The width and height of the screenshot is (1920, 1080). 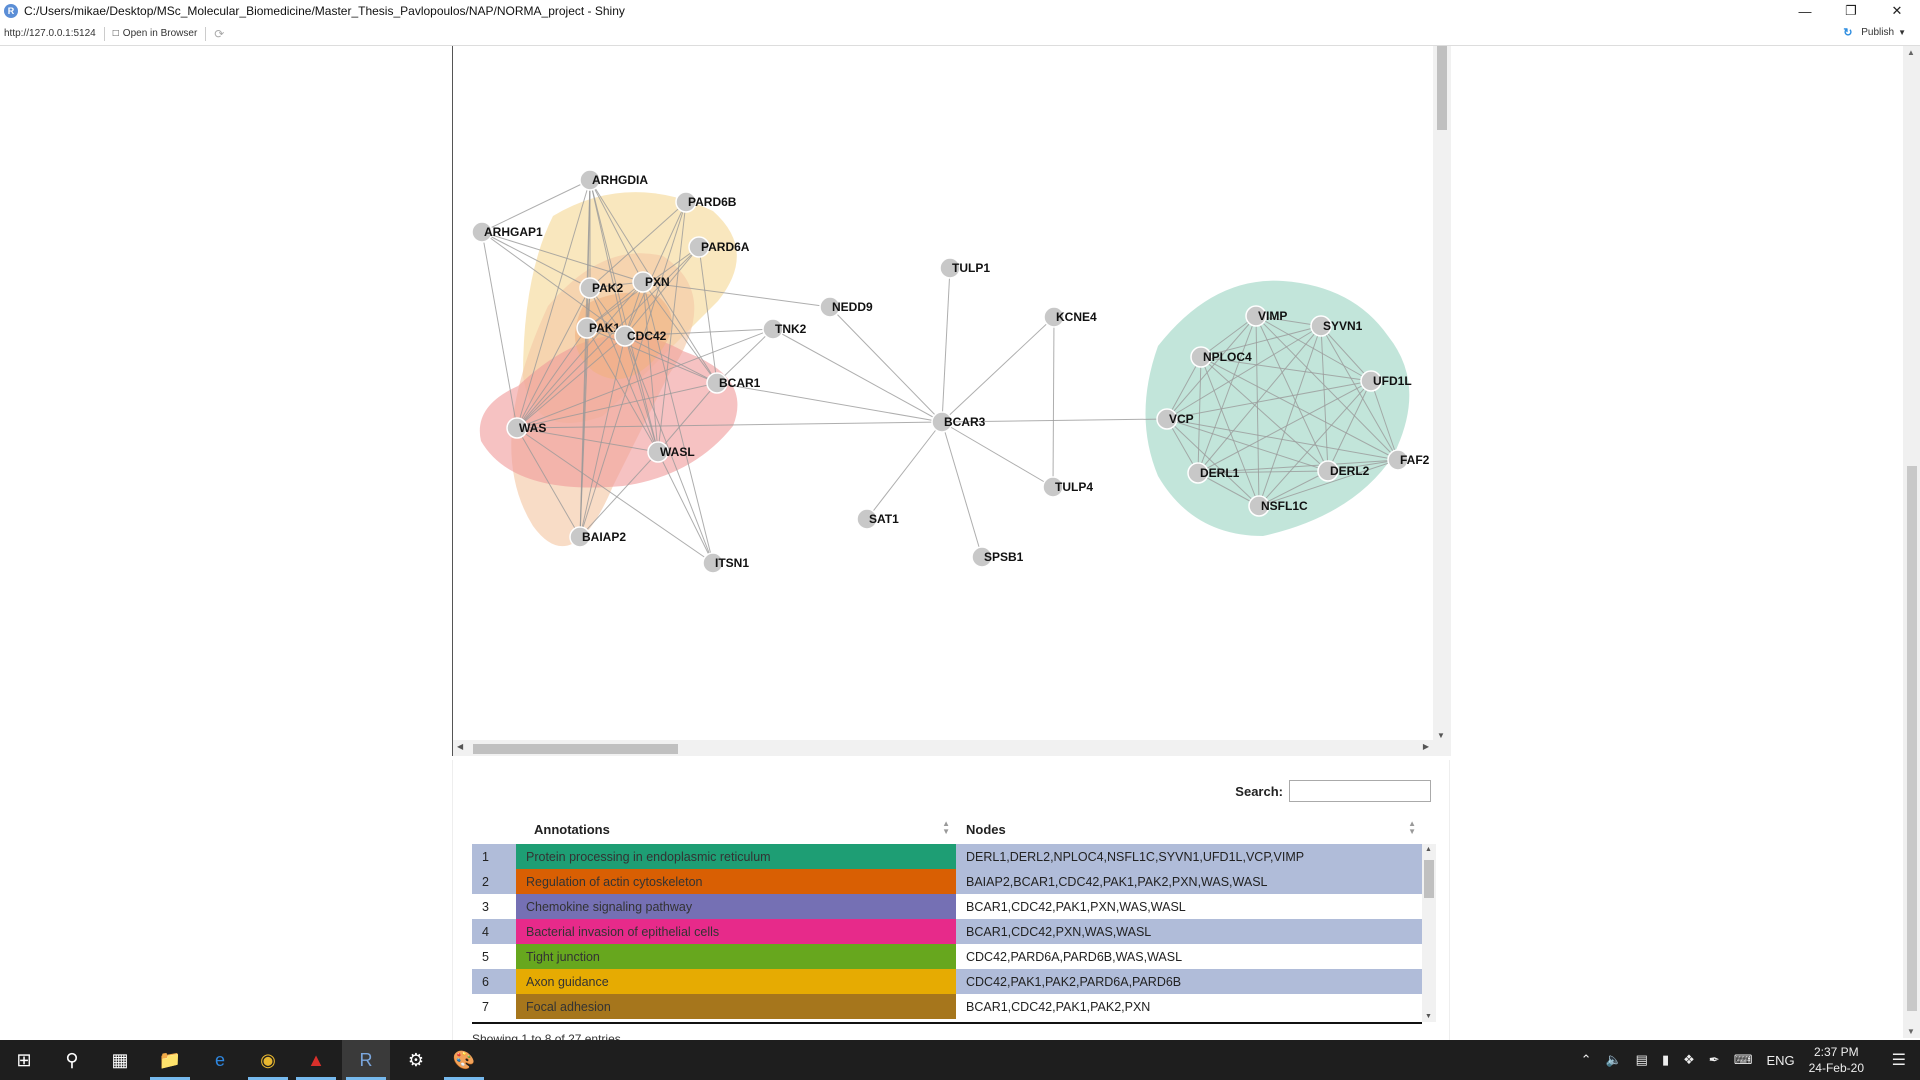 What do you see at coordinates (877, 519) in the screenshot?
I see `network-node: SAT1` at bounding box center [877, 519].